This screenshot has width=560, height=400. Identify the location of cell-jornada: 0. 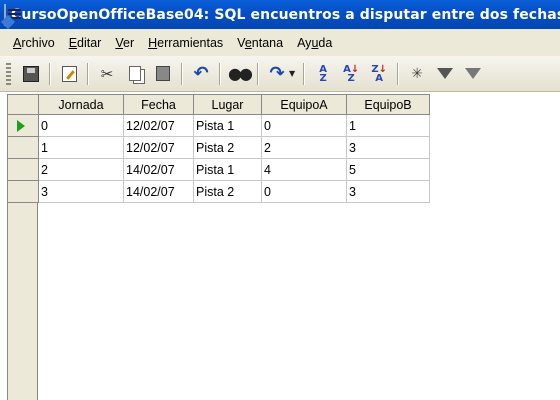
(81, 125).